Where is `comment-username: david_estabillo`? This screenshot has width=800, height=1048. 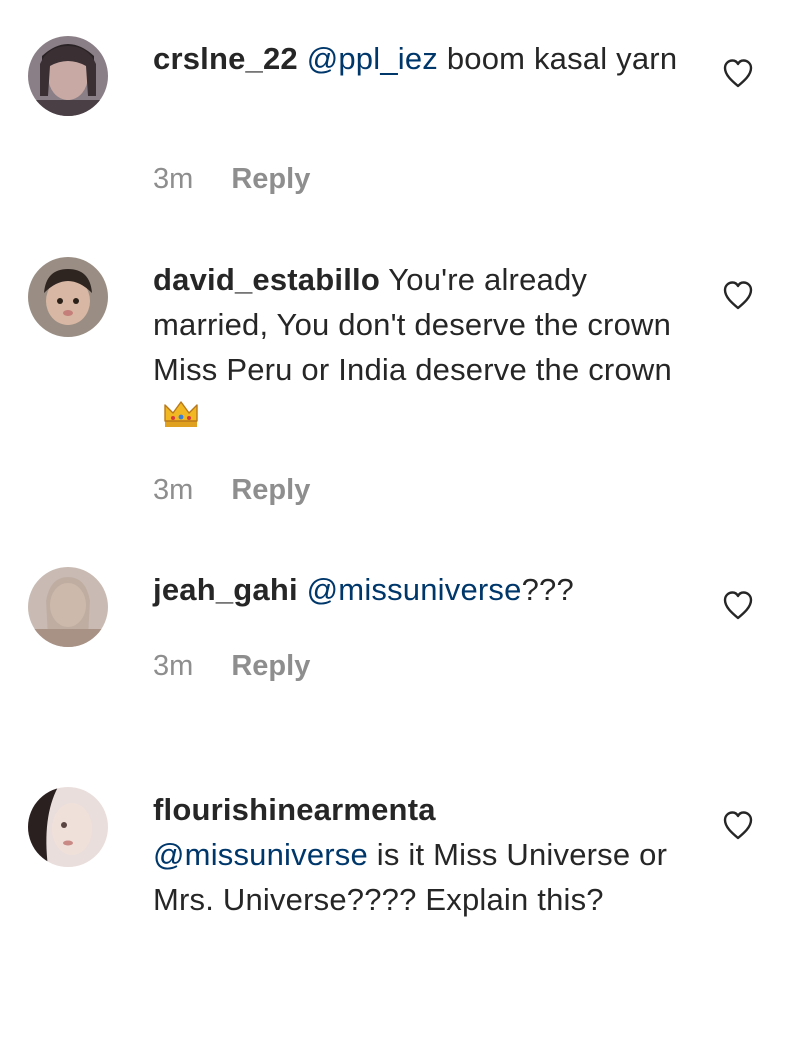
comment-username: david_estabillo is located at coordinates (266, 279).